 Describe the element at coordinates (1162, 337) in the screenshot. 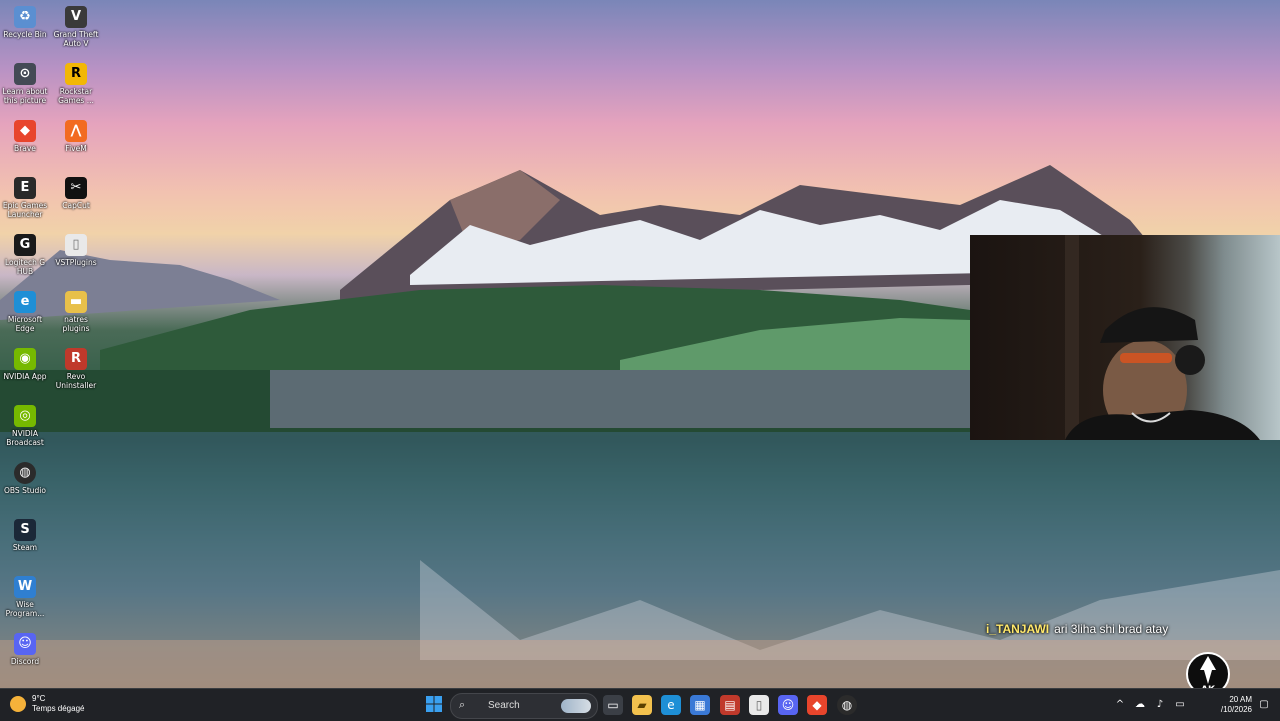

I see `streamer-camera-feed` at that location.